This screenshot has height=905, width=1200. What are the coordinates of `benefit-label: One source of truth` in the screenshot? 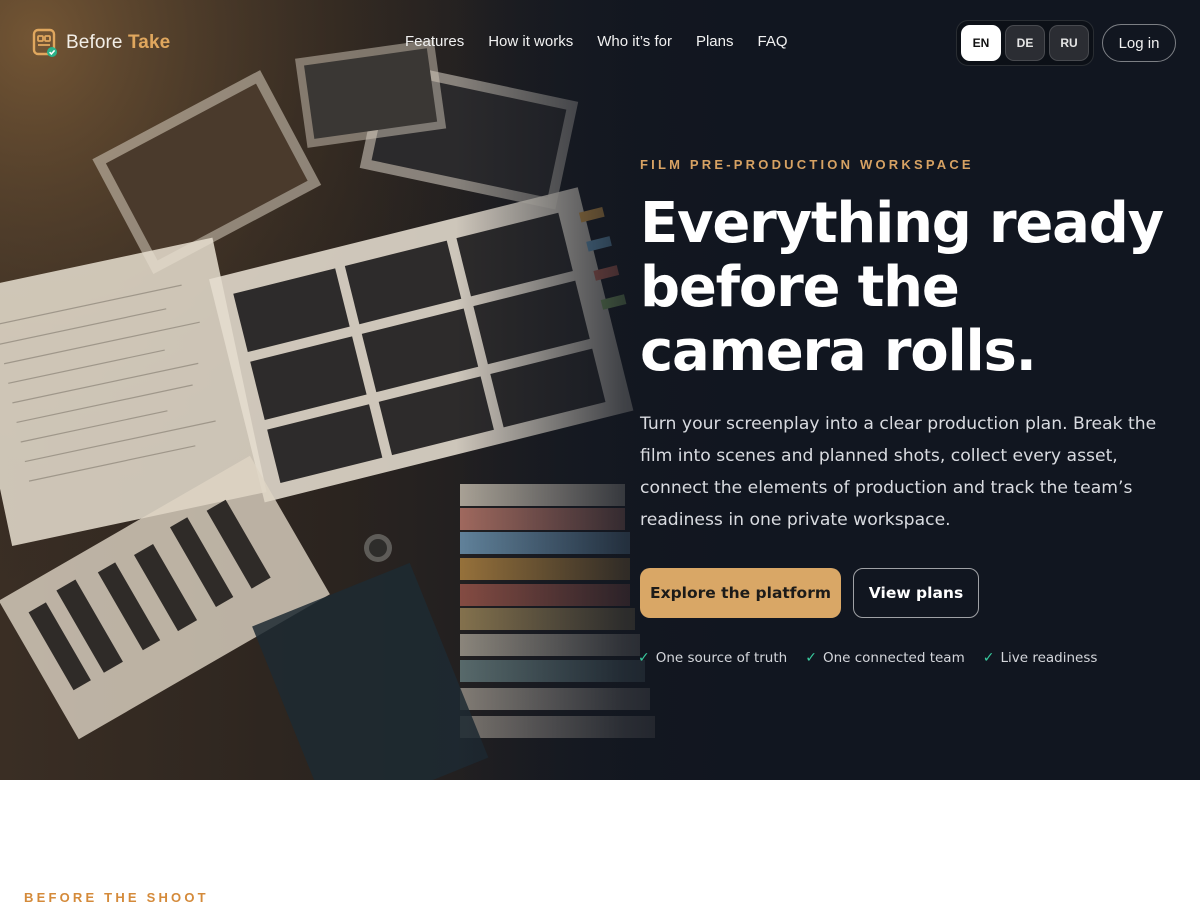 It's located at (721, 658).